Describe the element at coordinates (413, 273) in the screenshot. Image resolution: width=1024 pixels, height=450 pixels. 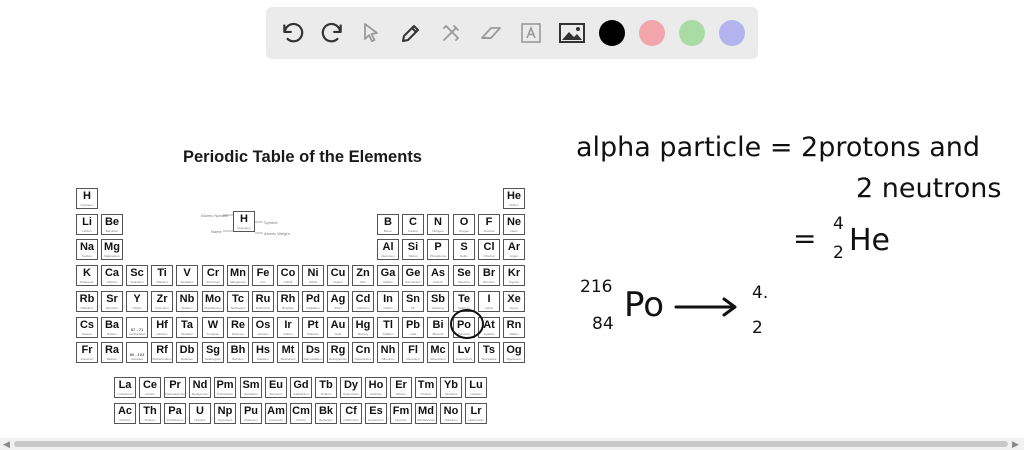
I see `element-symbol: Ge` at that location.